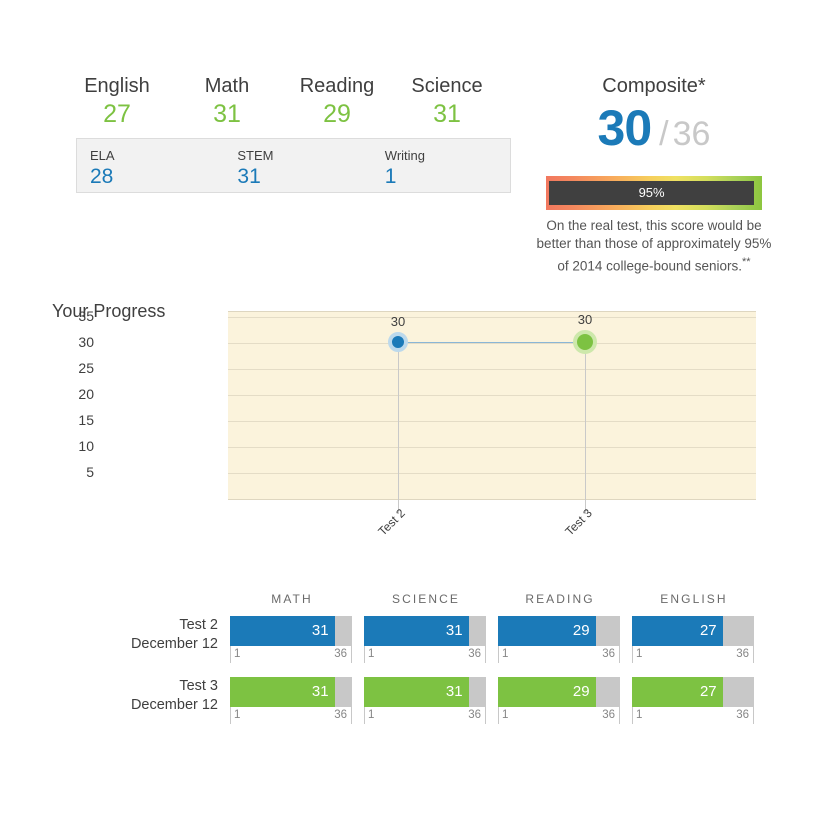 This screenshot has width=840, height=840. What do you see at coordinates (198, 625) in the screenshot?
I see `score-bar-row-test-name: Test 2` at bounding box center [198, 625].